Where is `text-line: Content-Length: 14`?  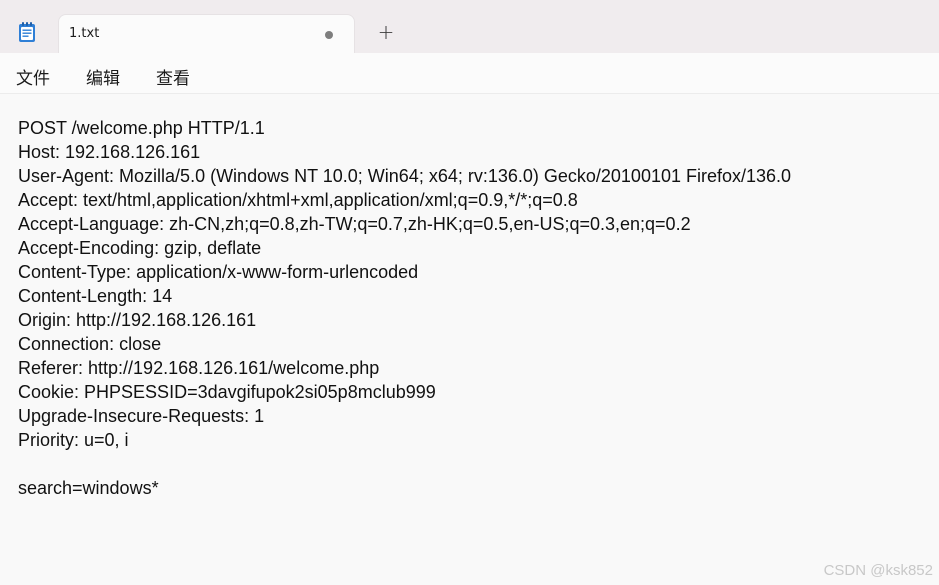
text-line: Content-Length: 14 is located at coordinates (95, 296).